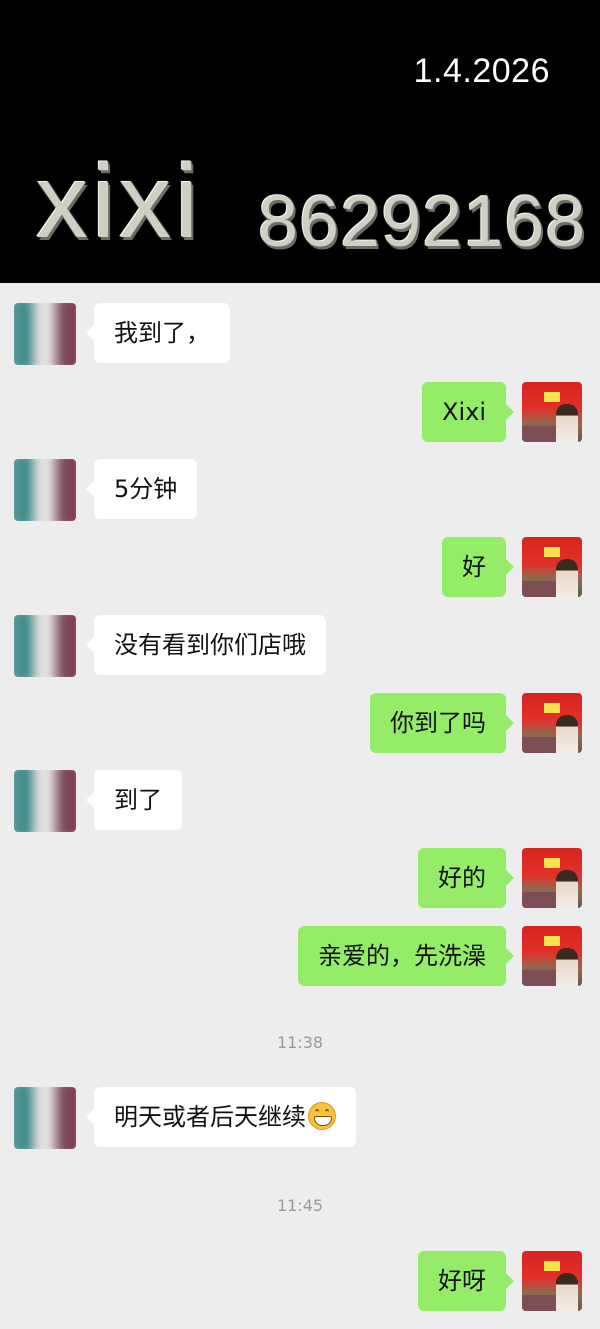 The image size is (600, 1329). What do you see at coordinates (119, 202) in the screenshot?
I see `header-name: xixi` at bounding box center [119, 202].